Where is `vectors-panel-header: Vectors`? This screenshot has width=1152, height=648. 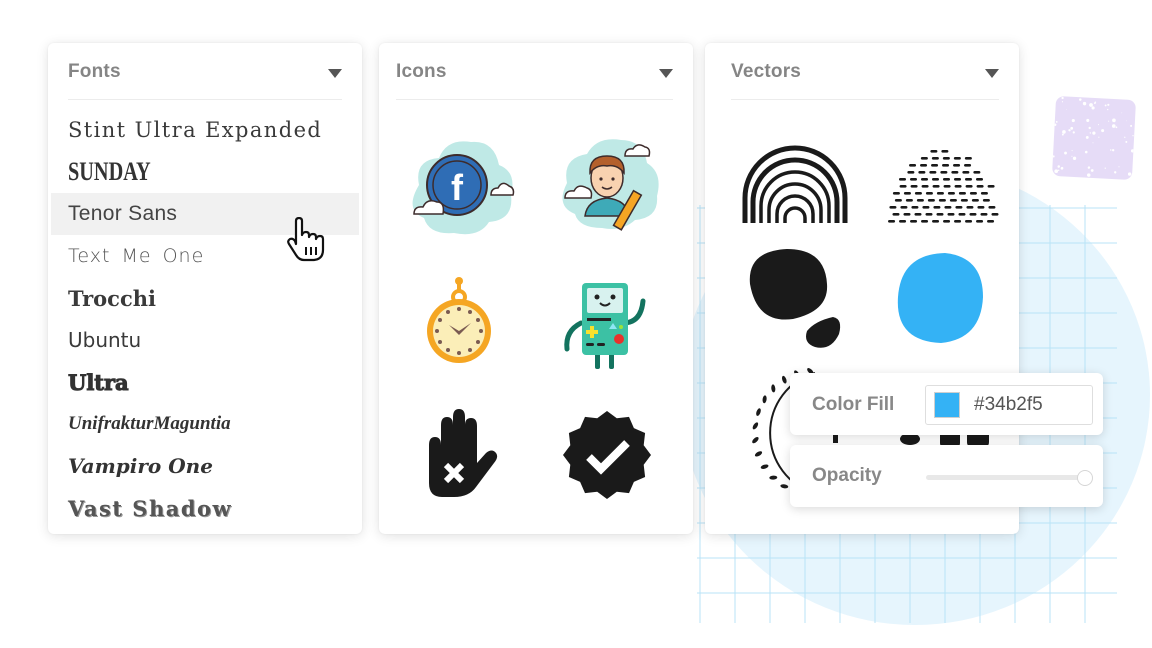 vectors-panel-header: Vectors is located at coordinates (865, 80).